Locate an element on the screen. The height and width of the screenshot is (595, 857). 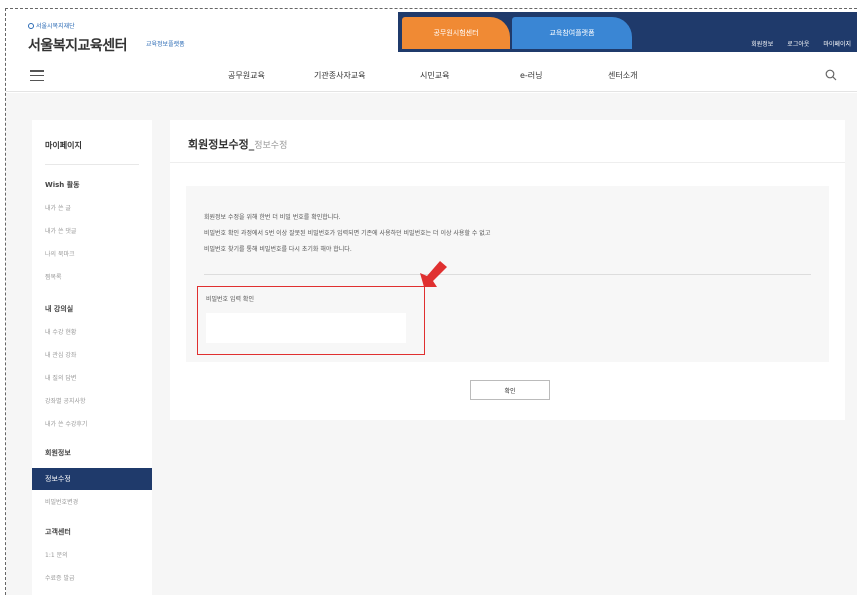
sidebar-title: 마이페이지 is located at coordinates (63, 145).